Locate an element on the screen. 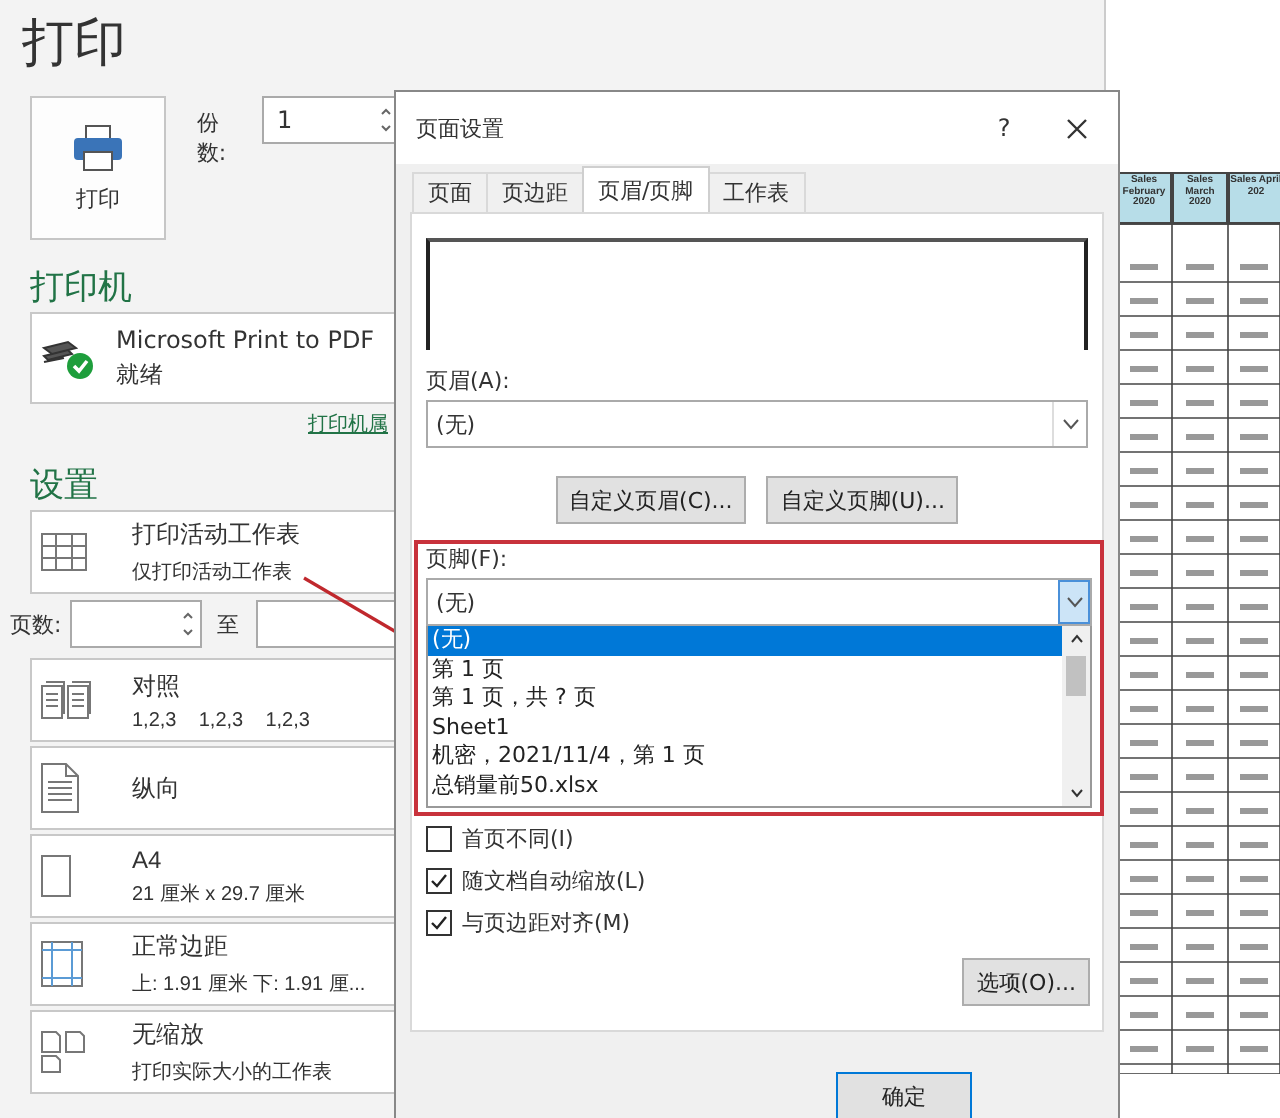  printer-properties-link: 打印机属 is located at coordinates (348, 424).